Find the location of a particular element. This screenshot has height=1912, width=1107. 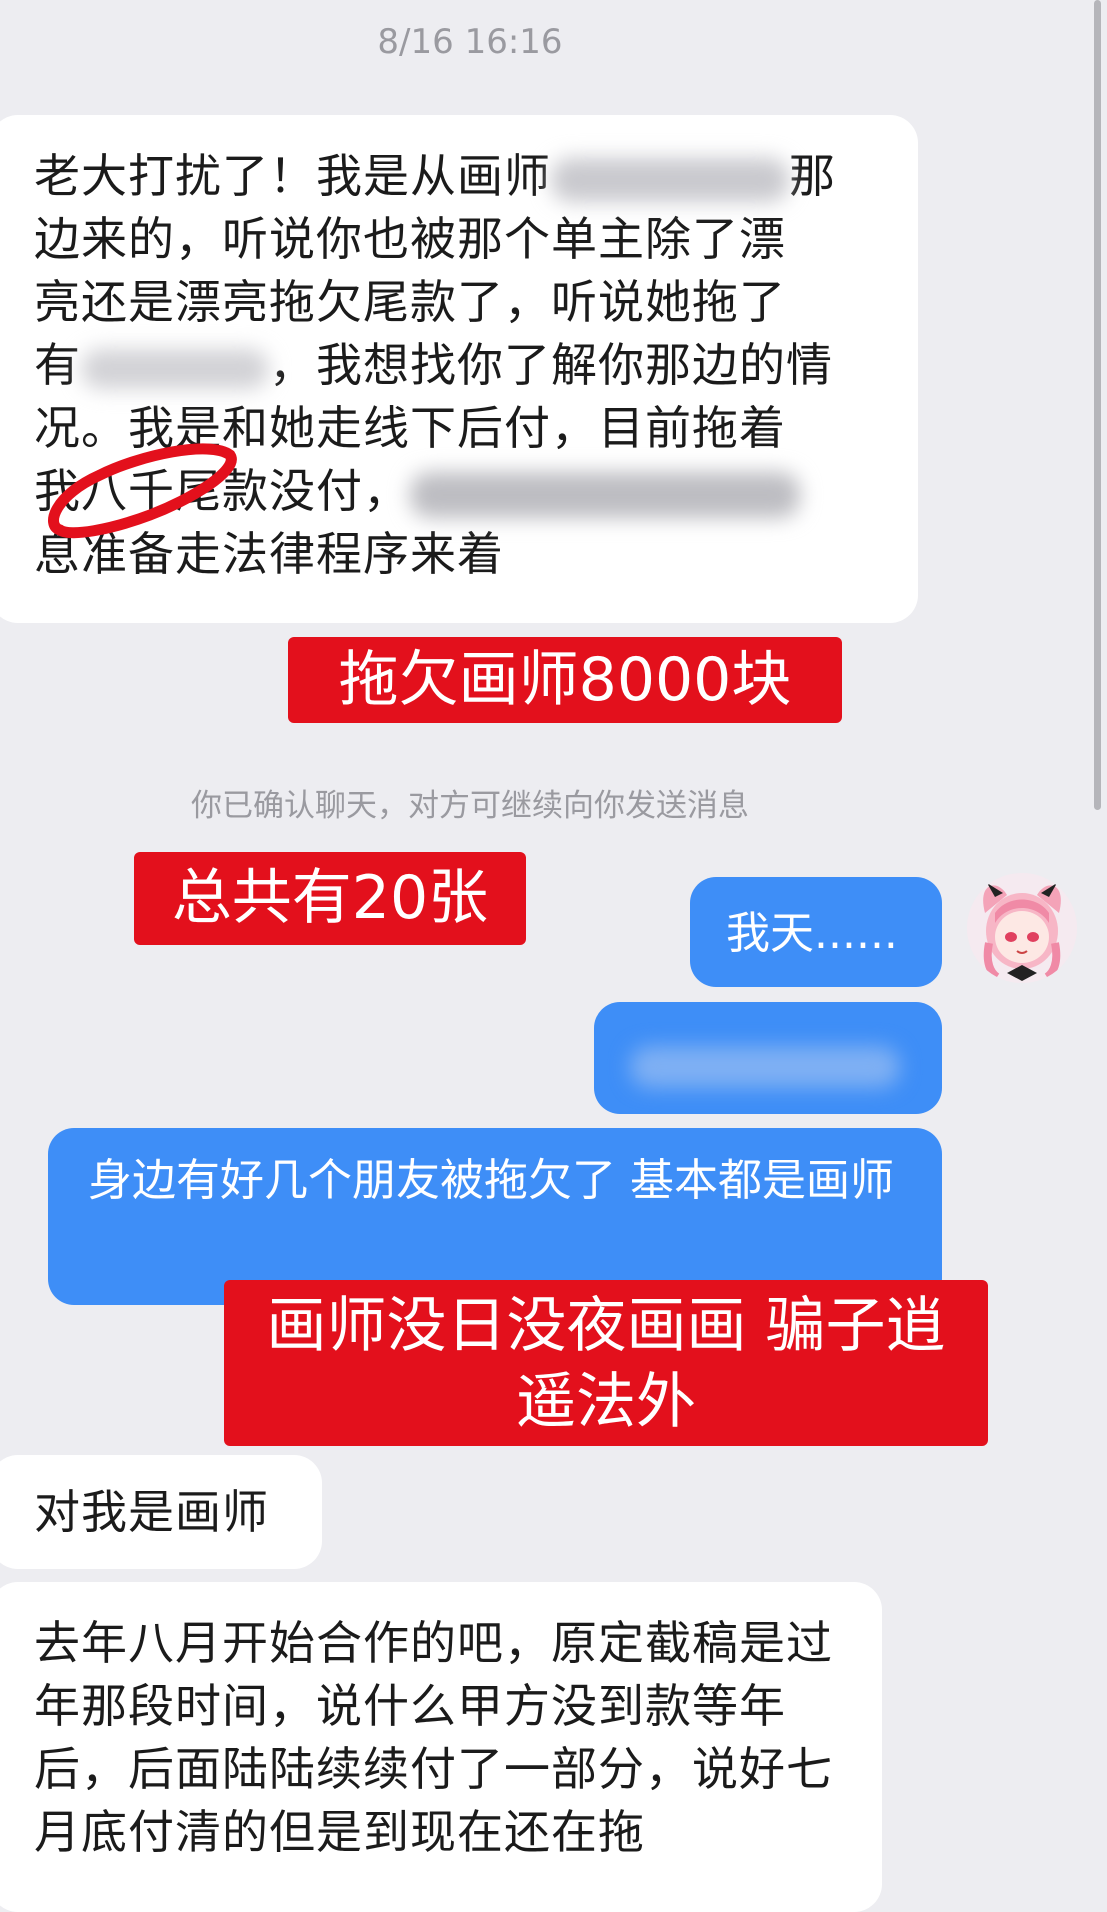

message-line: 边来的，听说你也被那个单主除了漂 is located at coordinates (410, 239).